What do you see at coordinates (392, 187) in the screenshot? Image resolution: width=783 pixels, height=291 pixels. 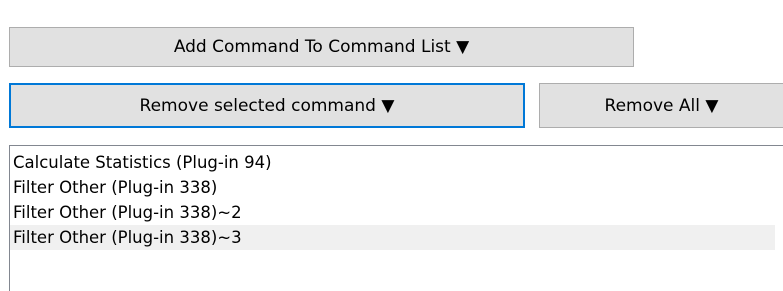 I see `list-item: Filter Other (Plug-in 338)` at bounding box center [392, 187].